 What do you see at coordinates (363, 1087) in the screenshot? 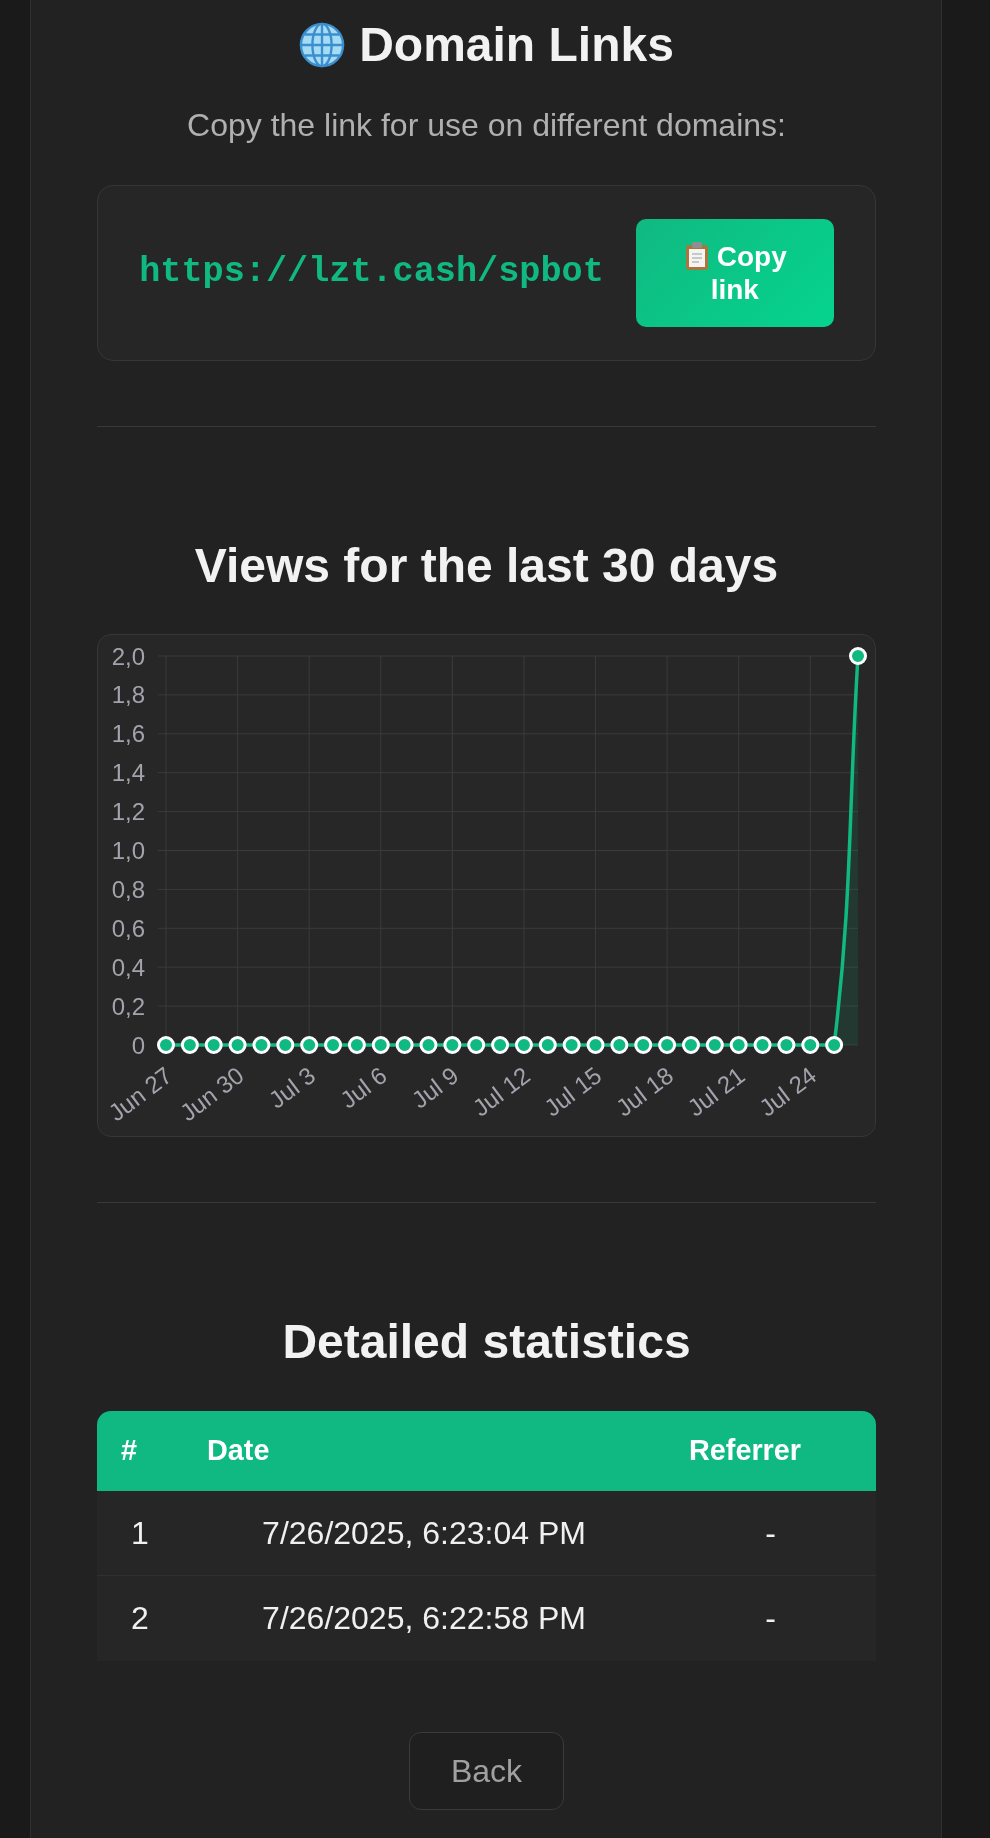
I see `x-axis-label: Jul 6` at bounding box center [363, 1087].